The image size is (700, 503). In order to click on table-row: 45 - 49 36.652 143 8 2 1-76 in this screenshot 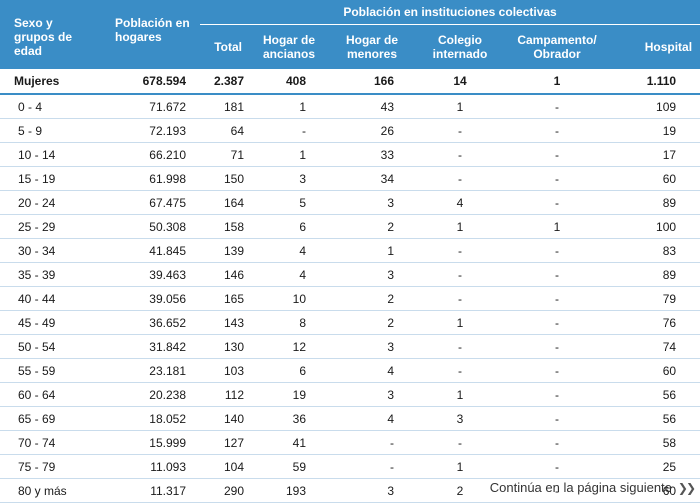, I will do `click(350, 322)`.